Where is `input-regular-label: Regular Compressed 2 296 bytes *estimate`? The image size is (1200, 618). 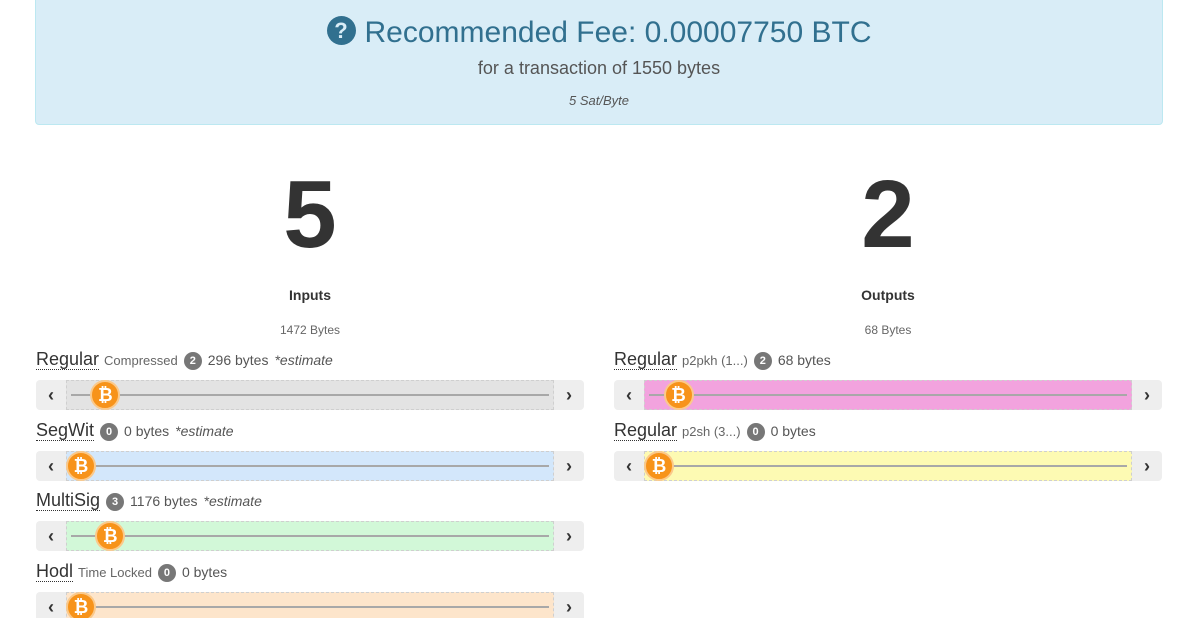 input-regular-label: Regular Compressed 2 296 bytes *estimate is located at coordinates (184, 360).